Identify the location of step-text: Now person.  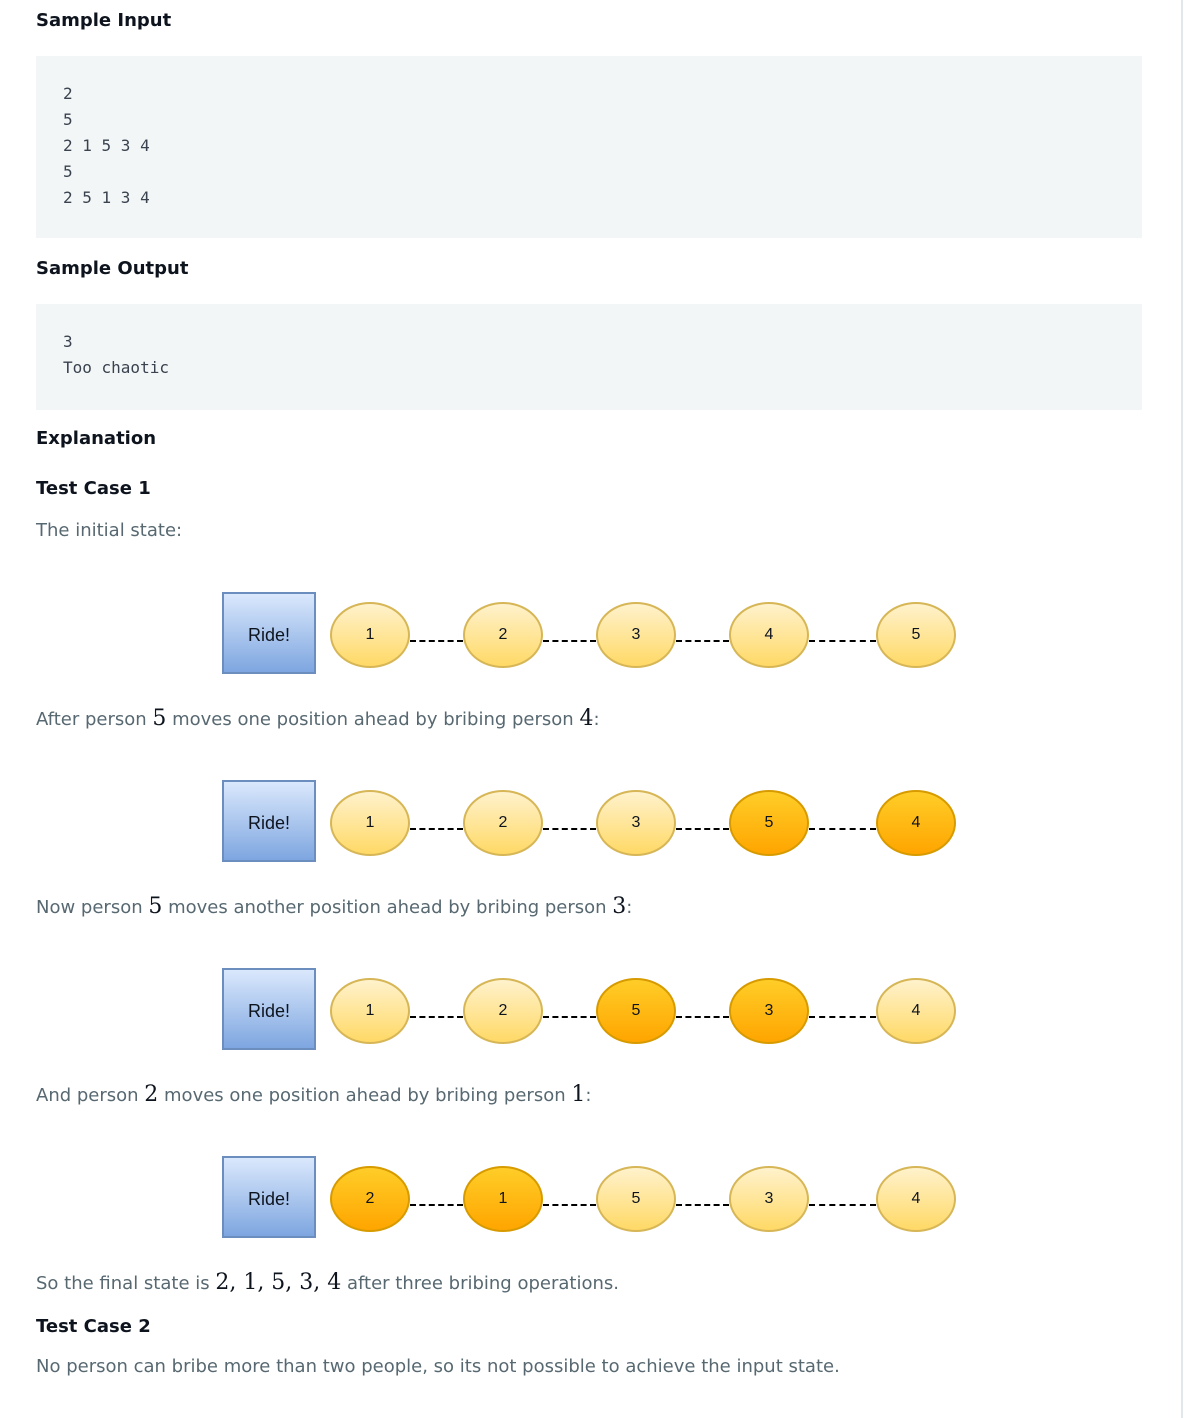
(92, 907).